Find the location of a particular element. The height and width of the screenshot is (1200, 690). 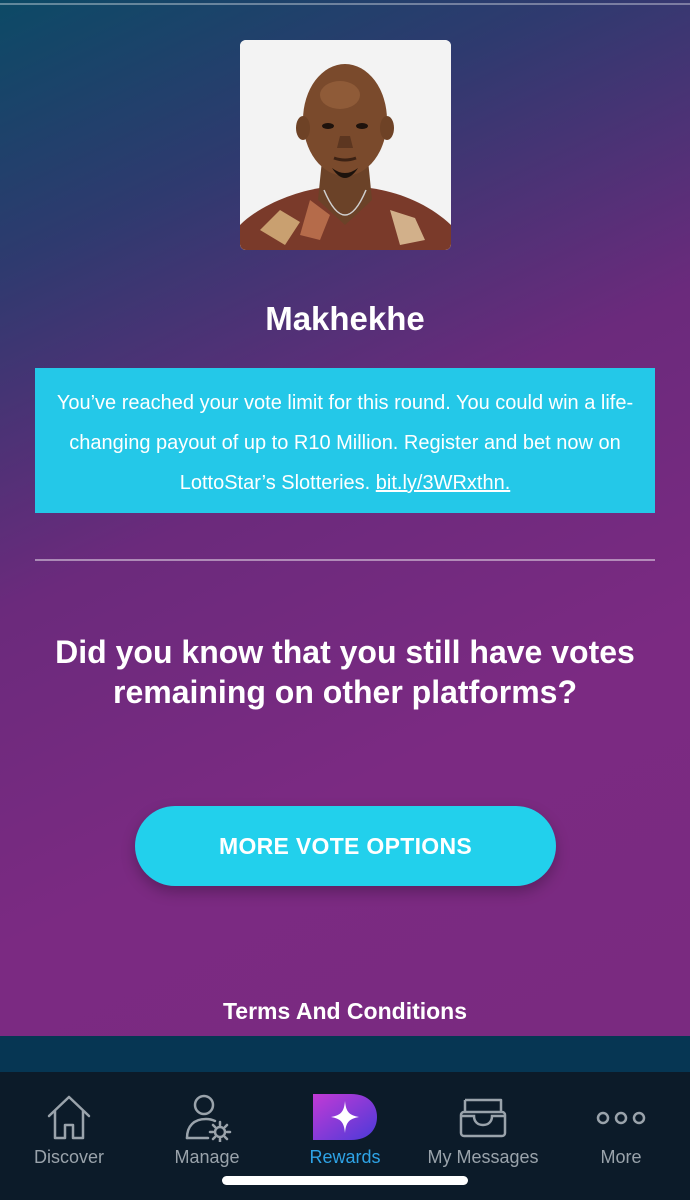

tab-discover: Discover is located at coordinates (69, 1127).